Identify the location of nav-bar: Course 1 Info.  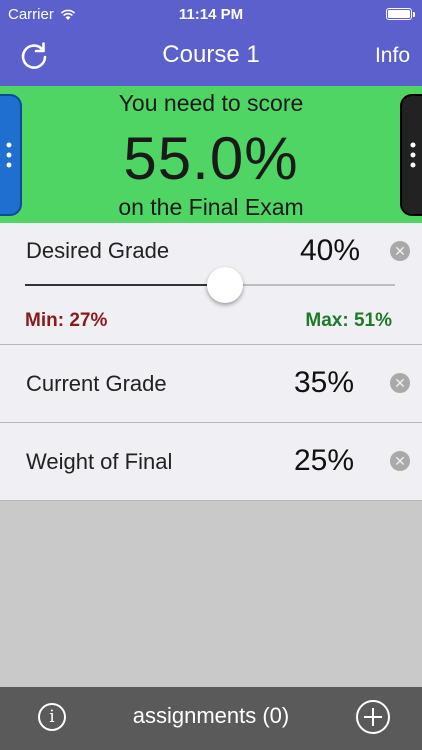
(211, 58).